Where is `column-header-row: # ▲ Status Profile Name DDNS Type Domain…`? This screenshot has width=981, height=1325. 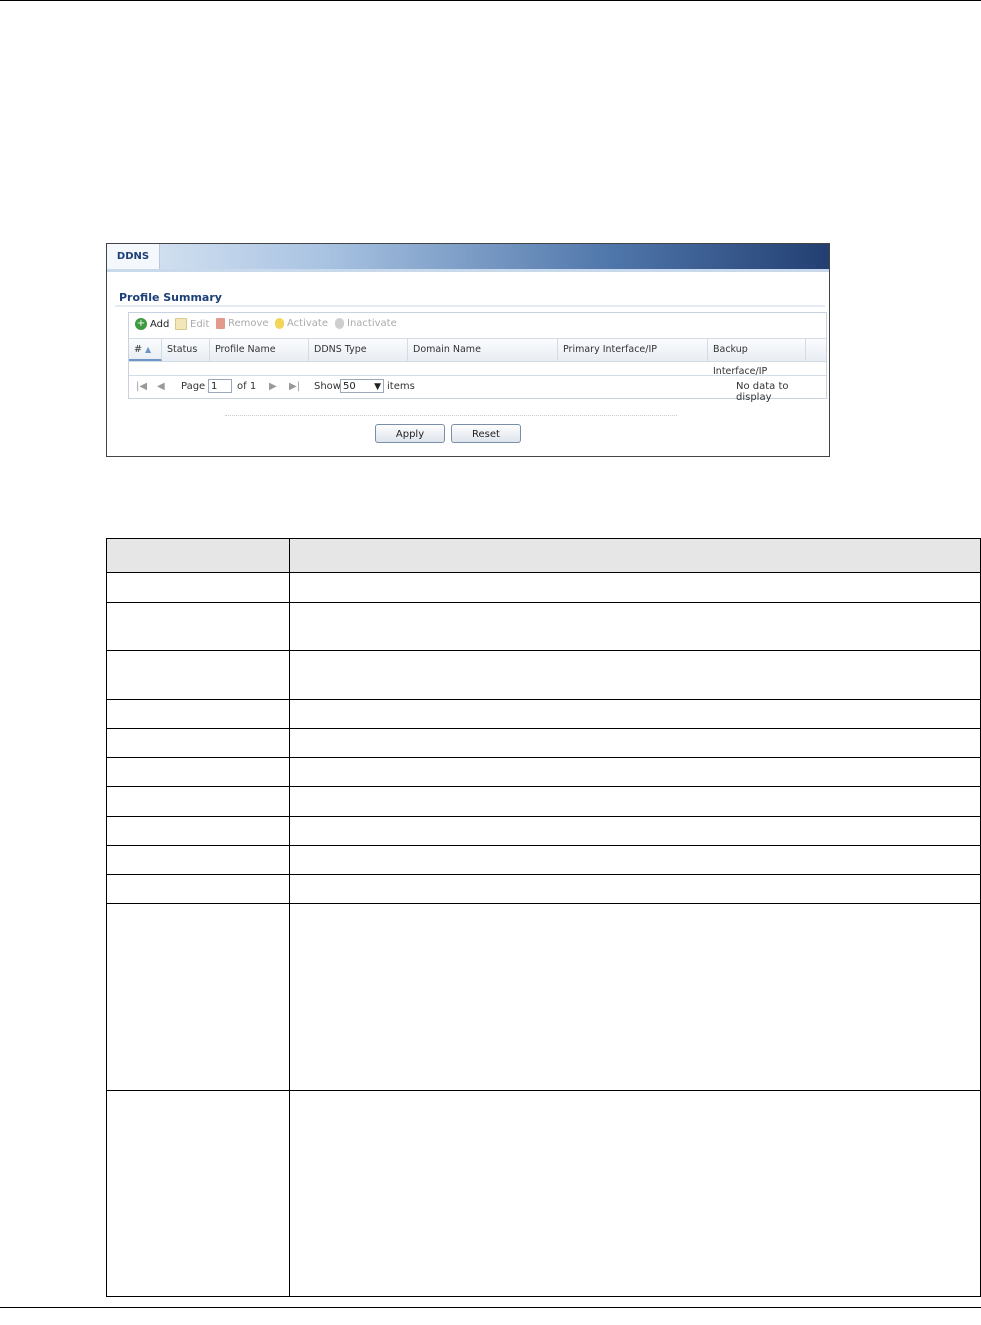 column-header-row: # ▲ Status Profile Name DDNS Type Domain… is located at coordinates (477, 357).